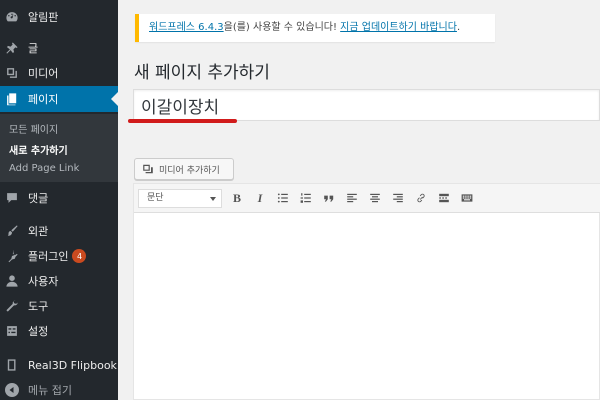 The image size is (600, 400). What do you see at coordinates (59, 231) in the screenshot?
I see `sidebar-item-appearance: 외관` at bounding box center [59, 231].